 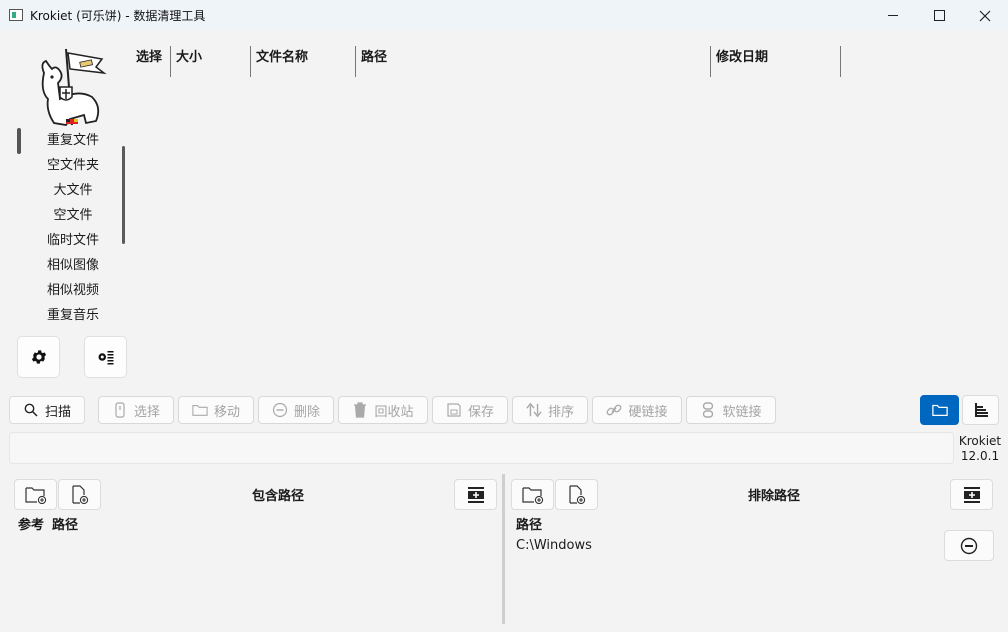 What do you see at coordinates (394, 412) in the screenshot?
I see `trash-label: 回收站` at bounding box center [394, 412].